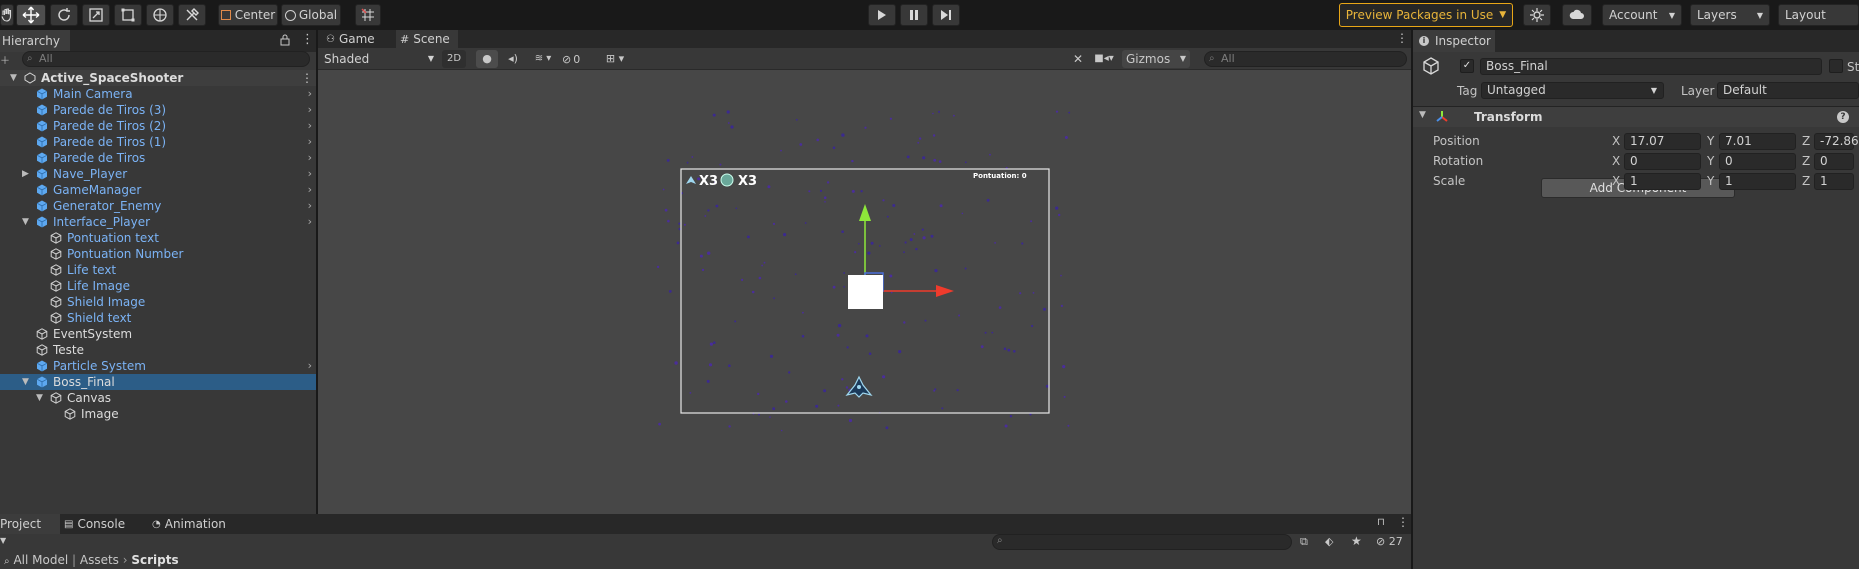 Image resolution: width=1859 pixels, height=569 pixels. I want to click on boss-final-sprite, so click(865, 292).